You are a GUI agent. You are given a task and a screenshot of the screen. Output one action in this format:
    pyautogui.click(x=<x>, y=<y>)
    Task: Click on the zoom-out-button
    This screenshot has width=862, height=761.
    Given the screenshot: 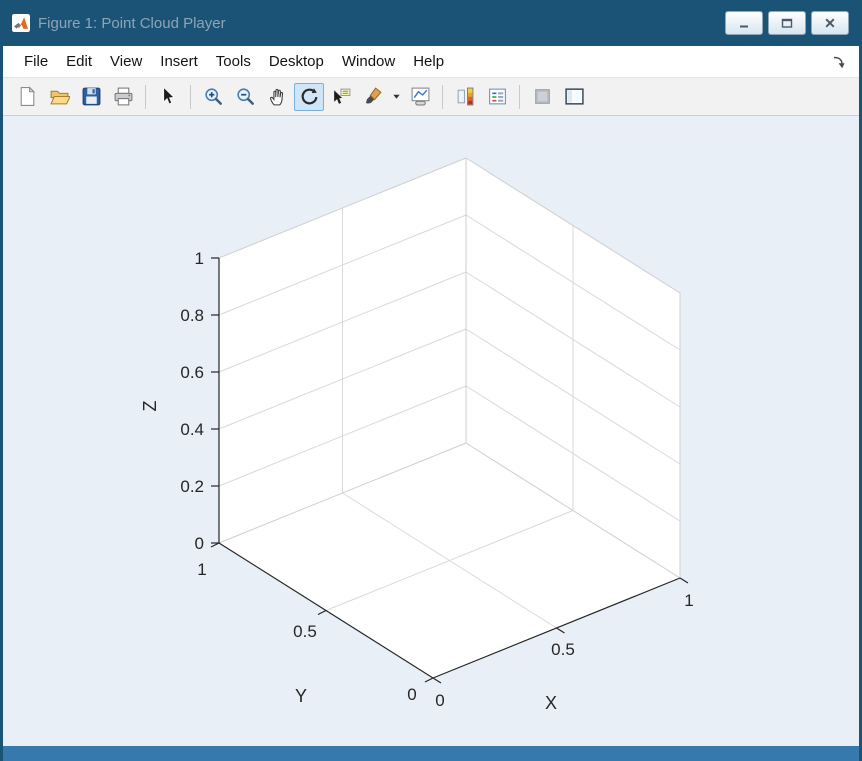 What is the action you would take?
    pyautogui.click(x=245, y=97)
    